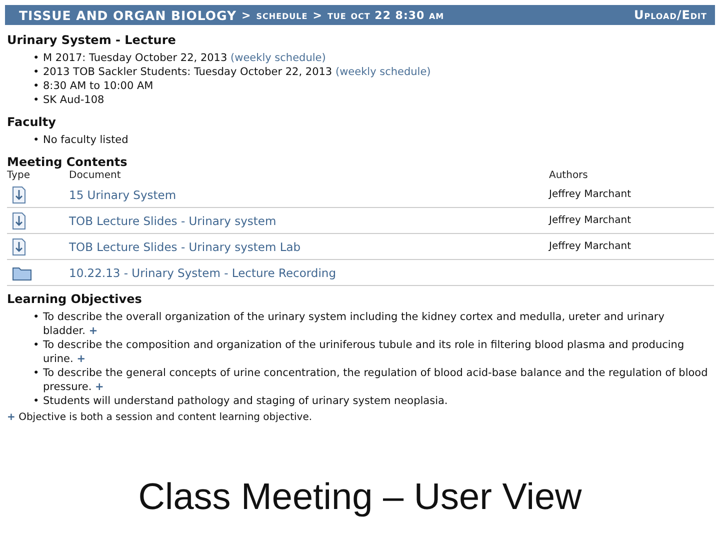  What do you see at coordinates (95, 175) in the screenshot?
I see `column-header: Document` at bounding box center [95, 175].